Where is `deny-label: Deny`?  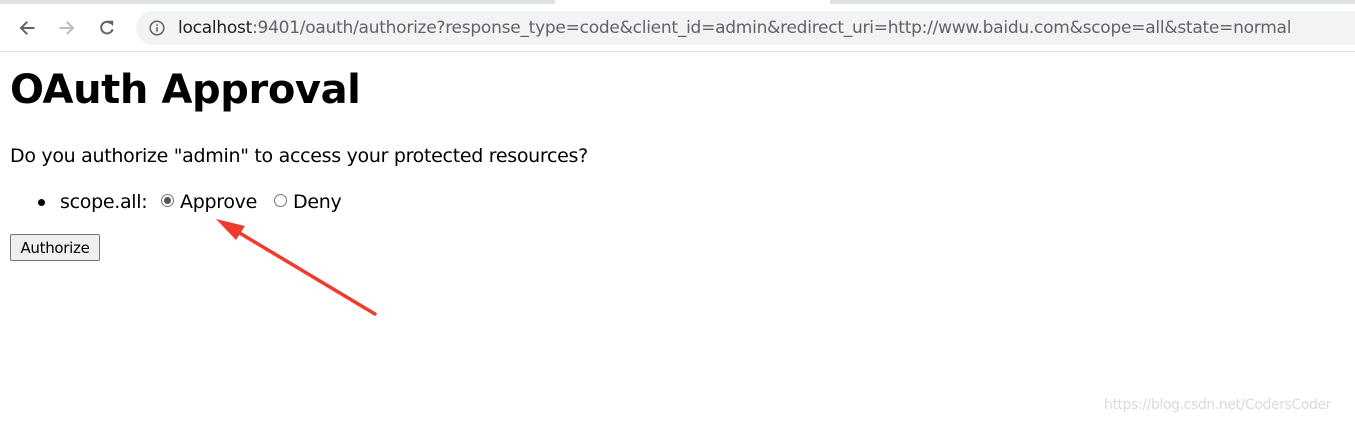
deny-label: Deny is located at coordinates (317, 202).